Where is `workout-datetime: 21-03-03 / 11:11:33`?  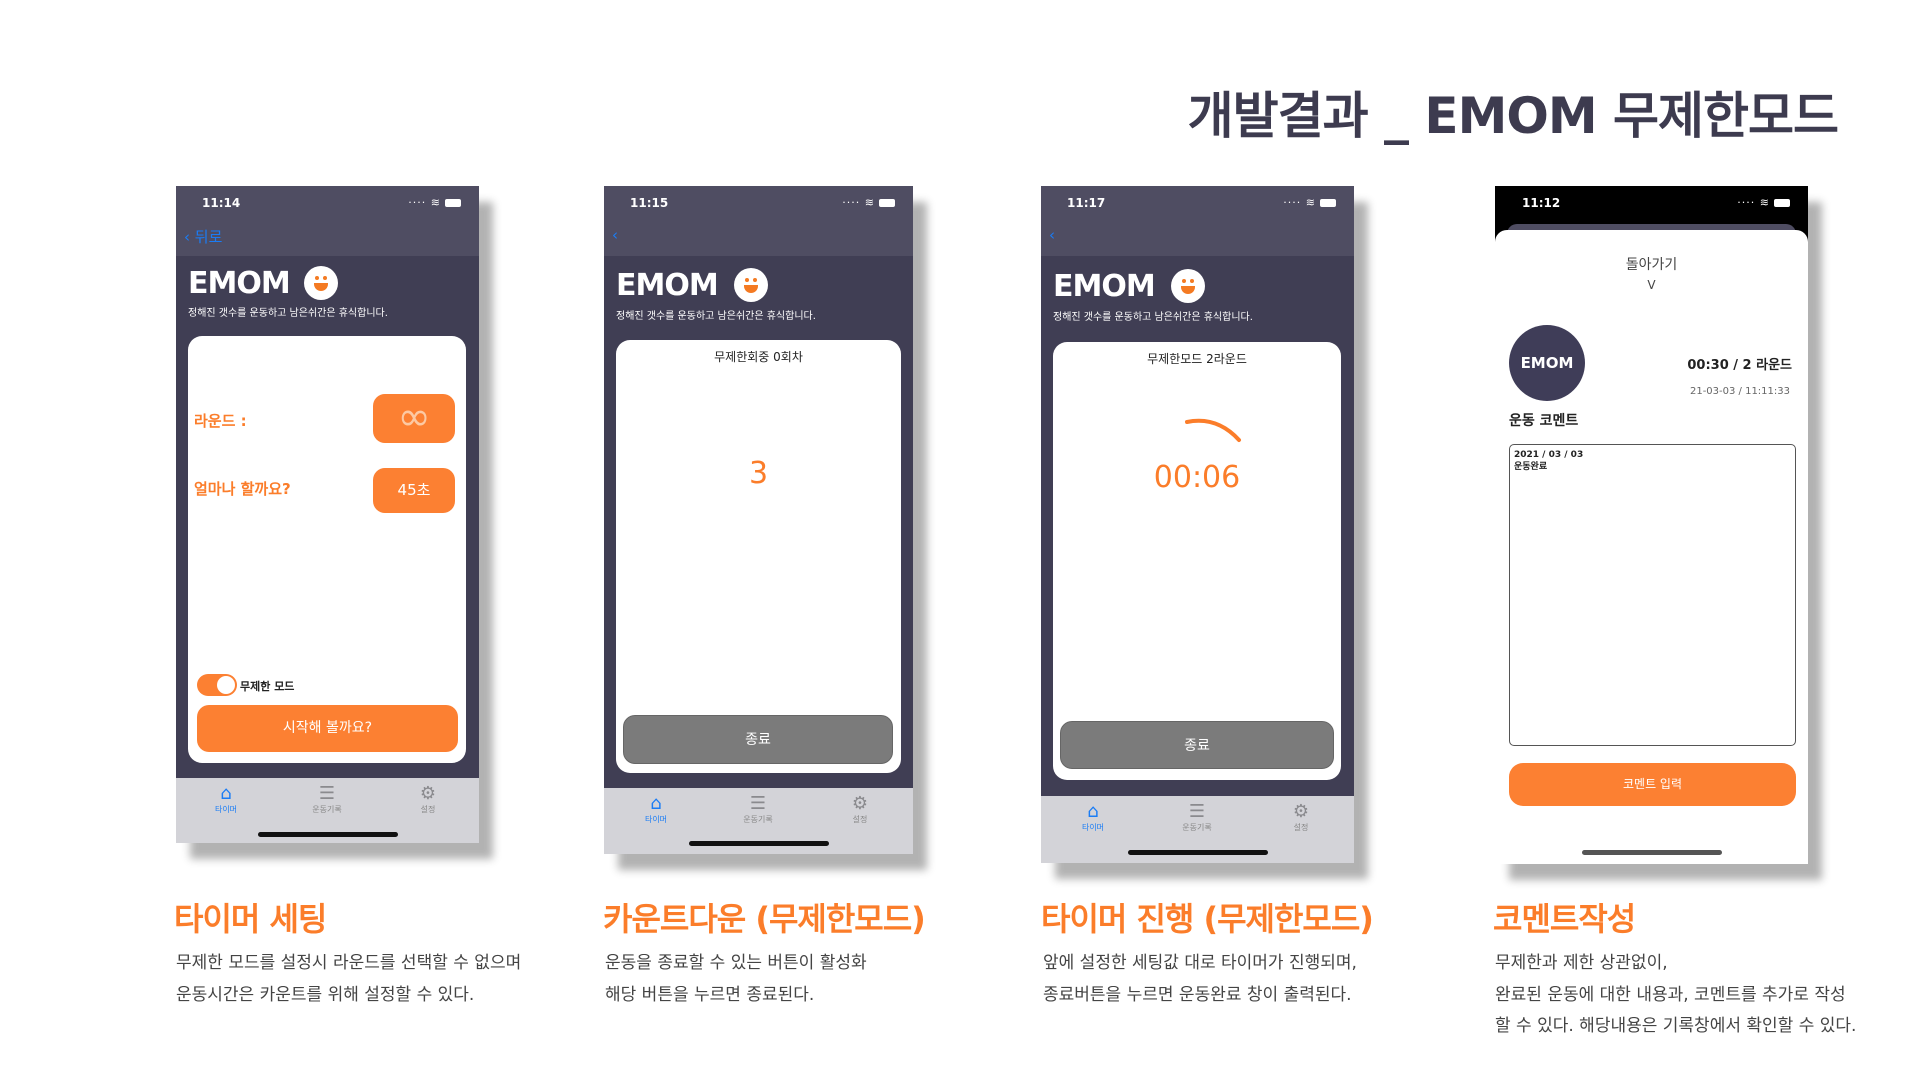
workout-datetime: 21-03-03 / 11:11:33 is located at coordinates (1739, 391).